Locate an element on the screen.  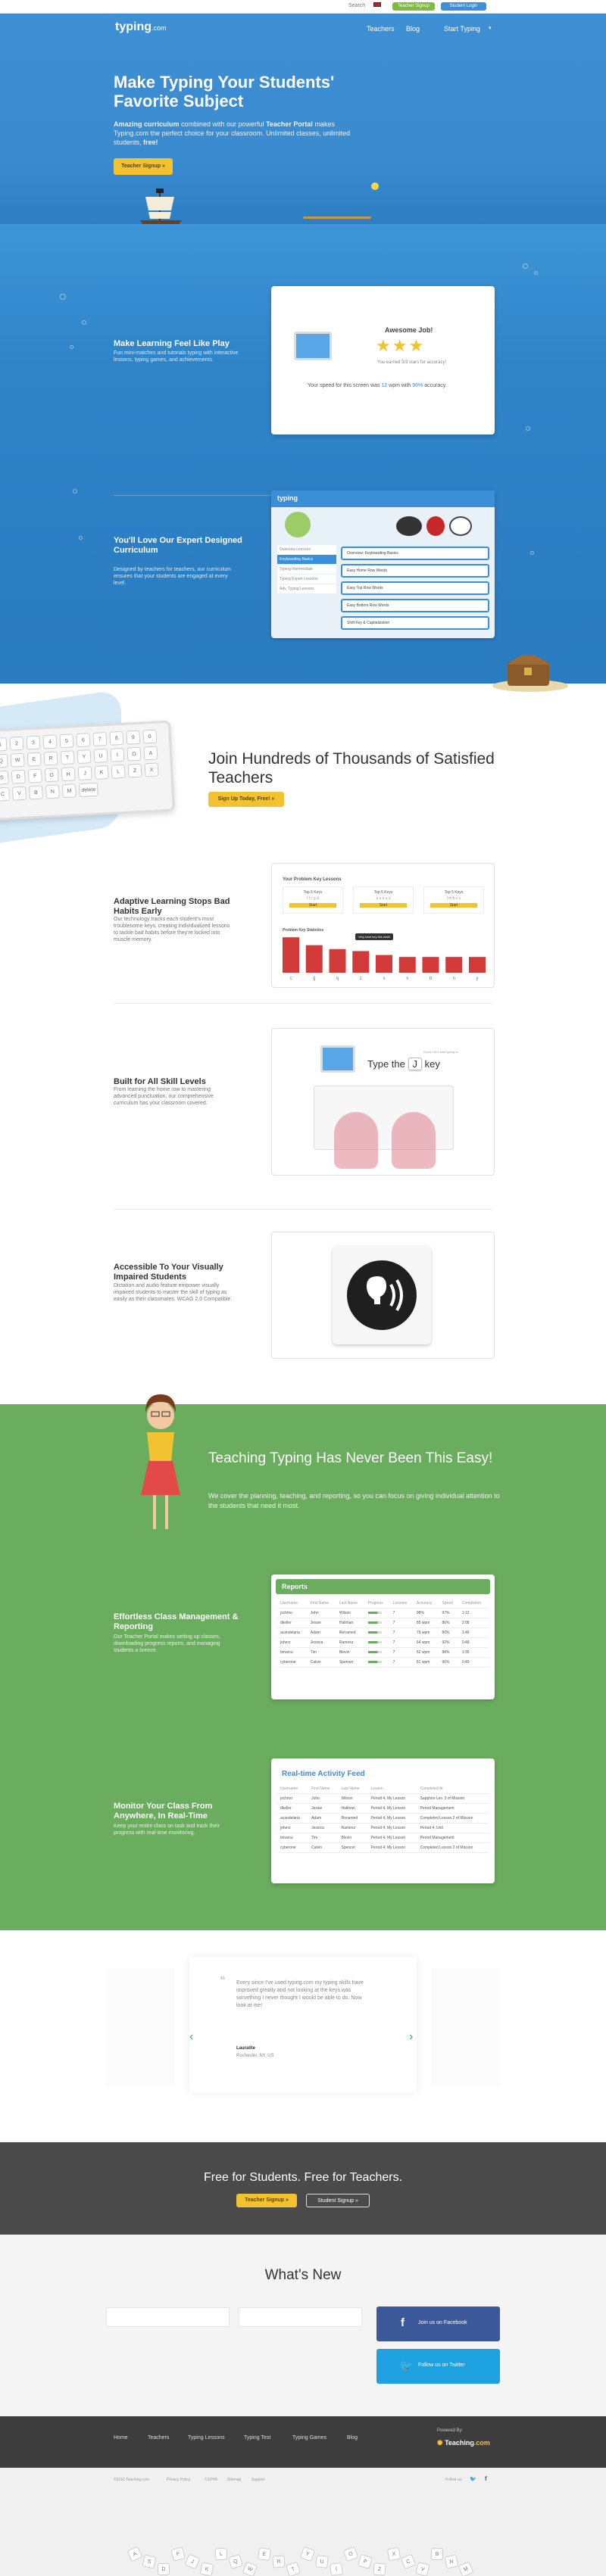
student-login-mini-button: Student Login is located at coordinates (463, 6).